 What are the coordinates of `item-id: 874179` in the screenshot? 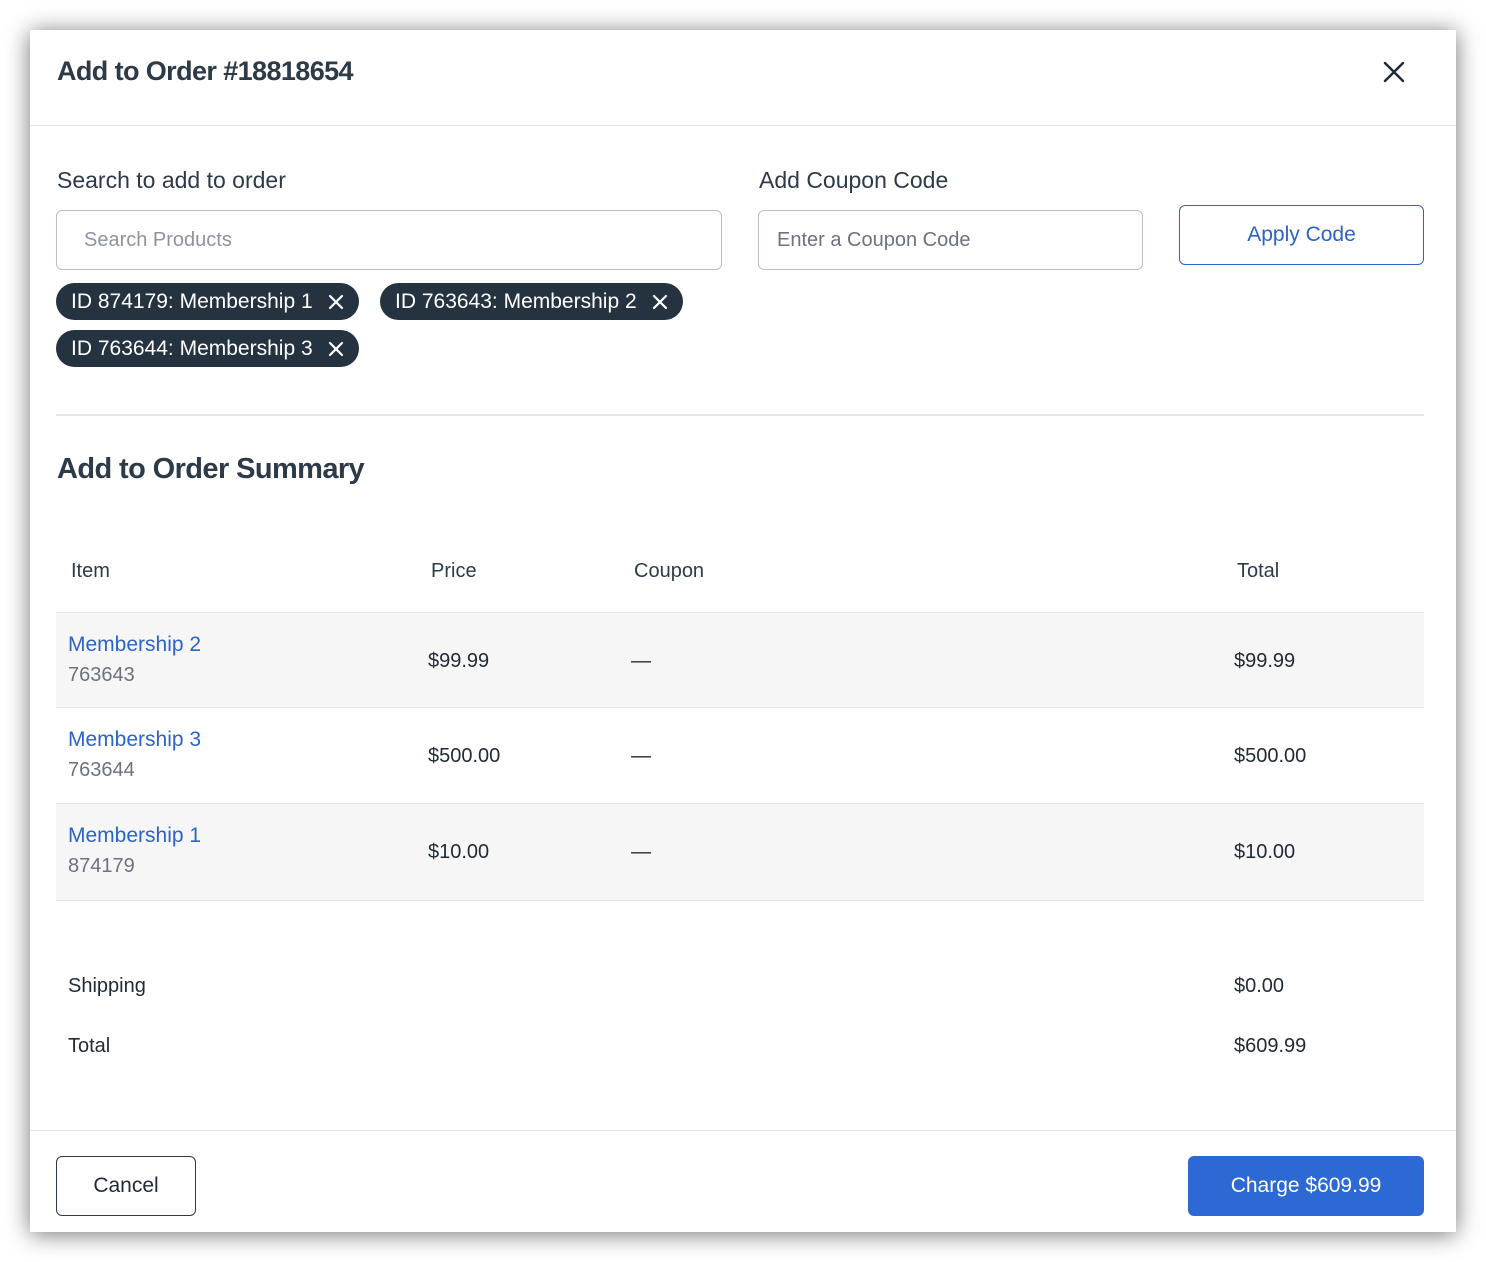 It's located at (101, 866).